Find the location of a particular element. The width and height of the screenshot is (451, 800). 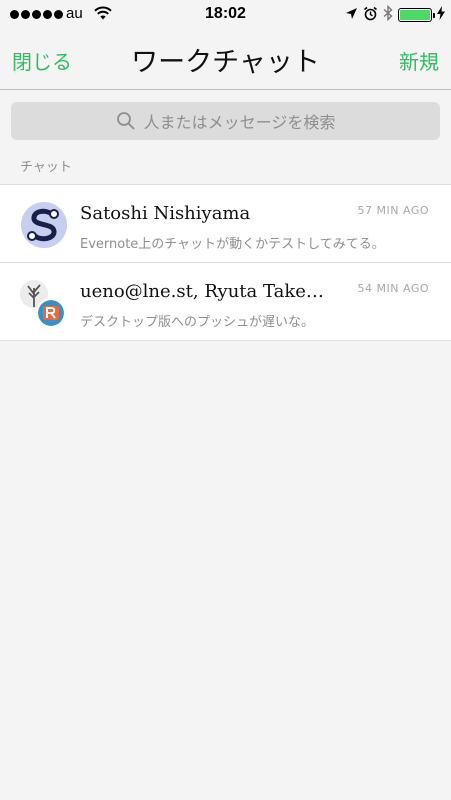

bluetooth-icon is located at coordinates (388, 14).